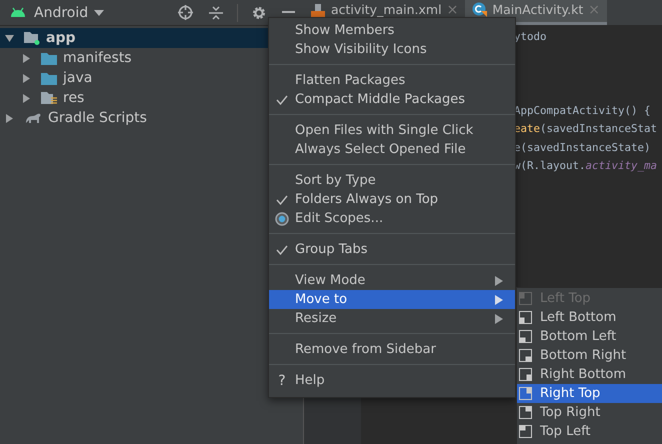  I want to click on resource-folder-icon, so click(49, 98).